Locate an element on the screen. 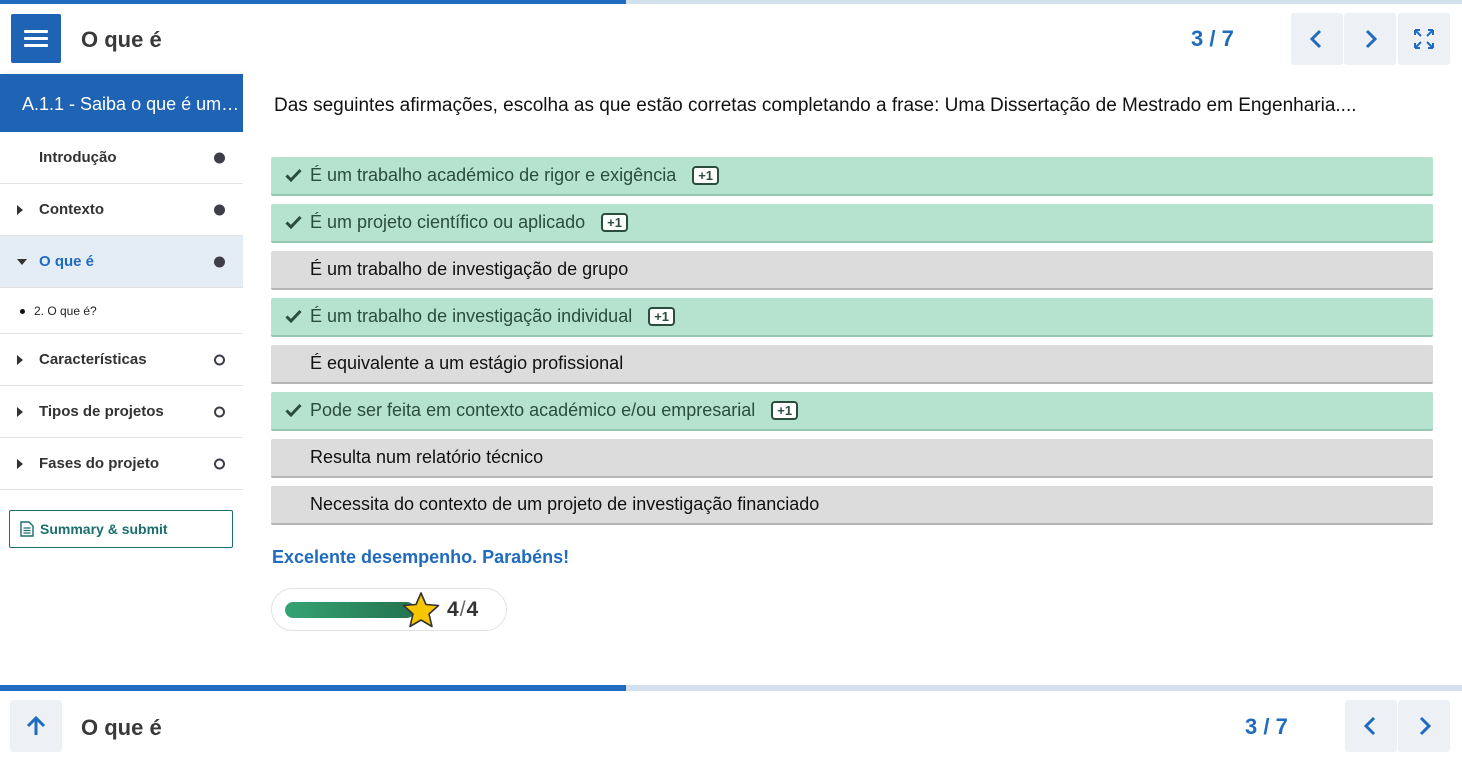  footer-next-button is located at coordinates (1424, 726).